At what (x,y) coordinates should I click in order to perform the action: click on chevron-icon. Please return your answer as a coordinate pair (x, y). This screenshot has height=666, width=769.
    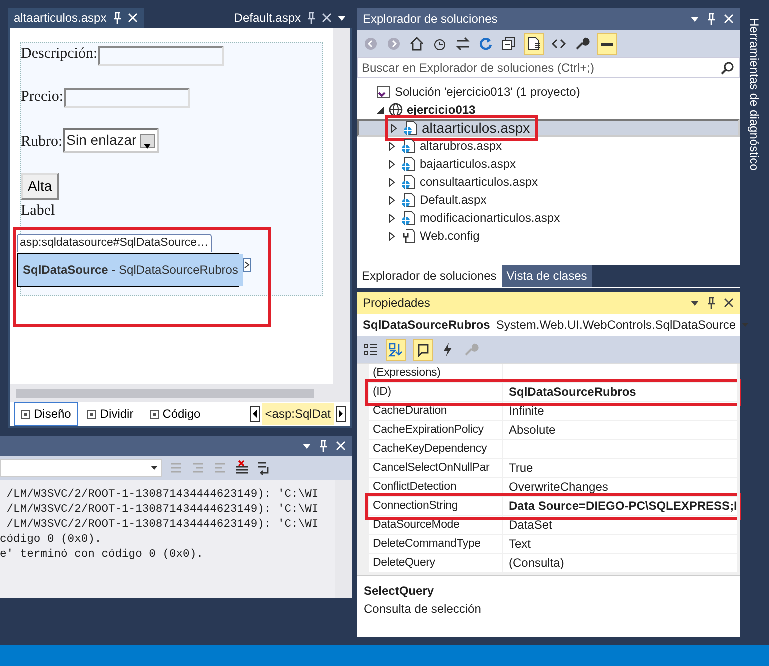
    Looking at the image, I should click on (247, 265).